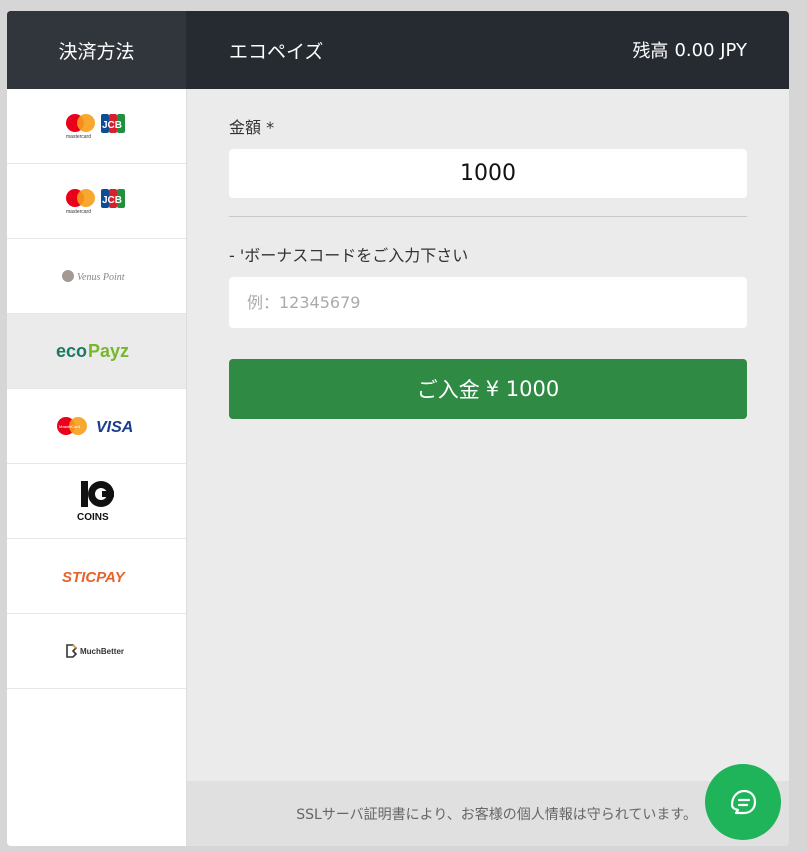  Describe the element at coordinates (710, 50) in the screenshot. I see `balance-value: 0.00 JPY` at that location.